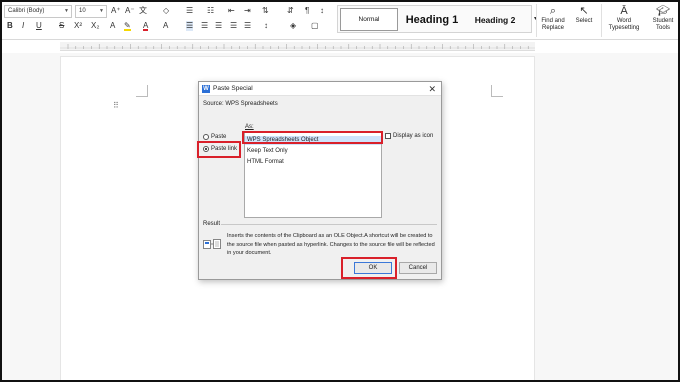  What do you see at coordinates (247, 26) in the screenshot?
I see `distribute-icon: ☰` at bounding box center [247, 26].